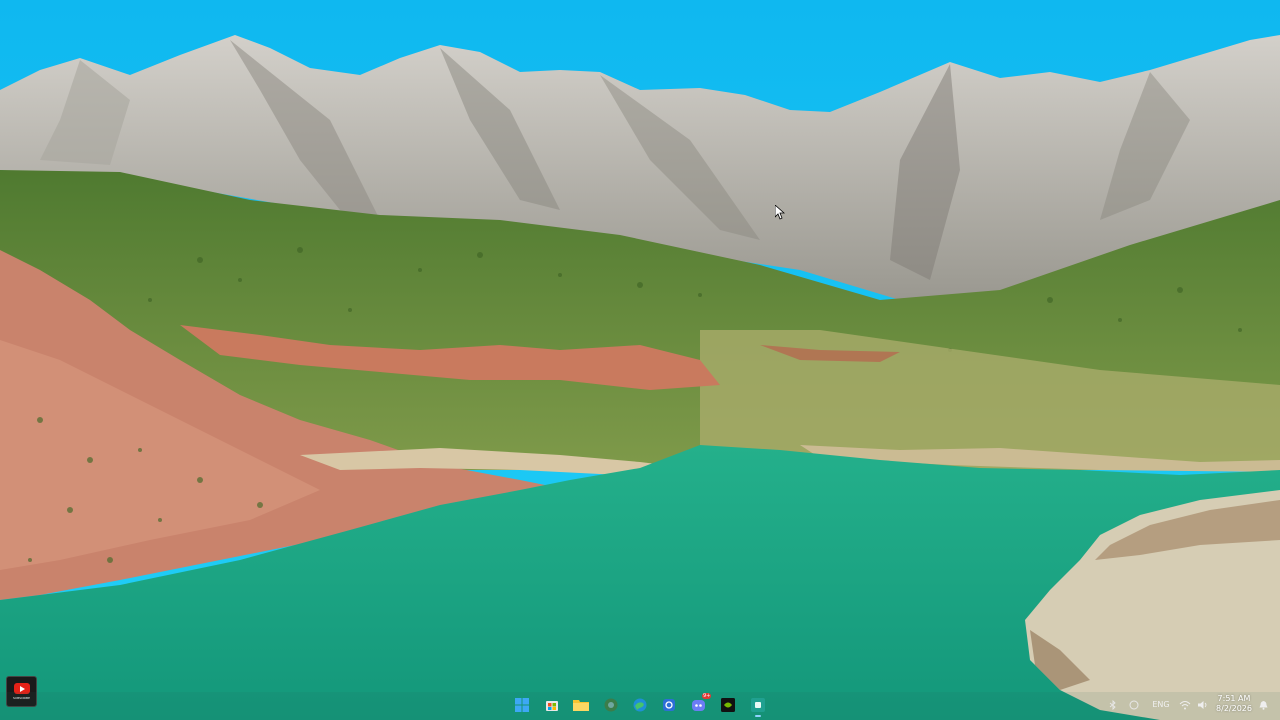 The height and width of the screenshot is (720, 1280). I want to click on clock-time: 7:51 AM, so click(1234, 698).